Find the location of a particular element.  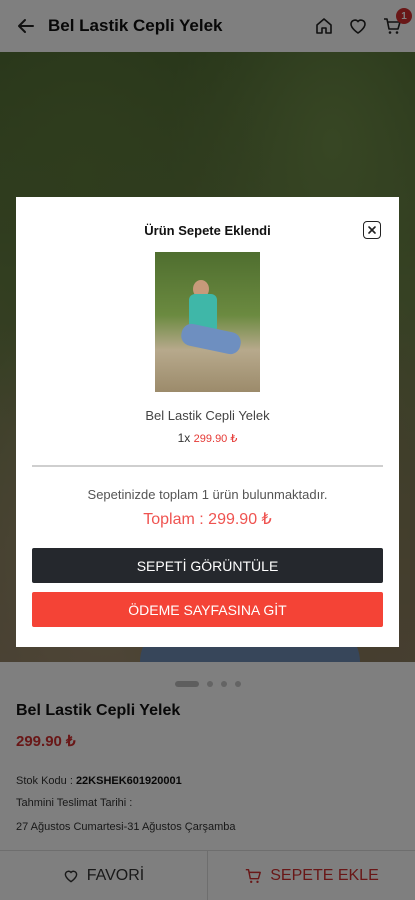

cart-total: Toplam : 299.90 ₺ is located at coordinates (207, 519).